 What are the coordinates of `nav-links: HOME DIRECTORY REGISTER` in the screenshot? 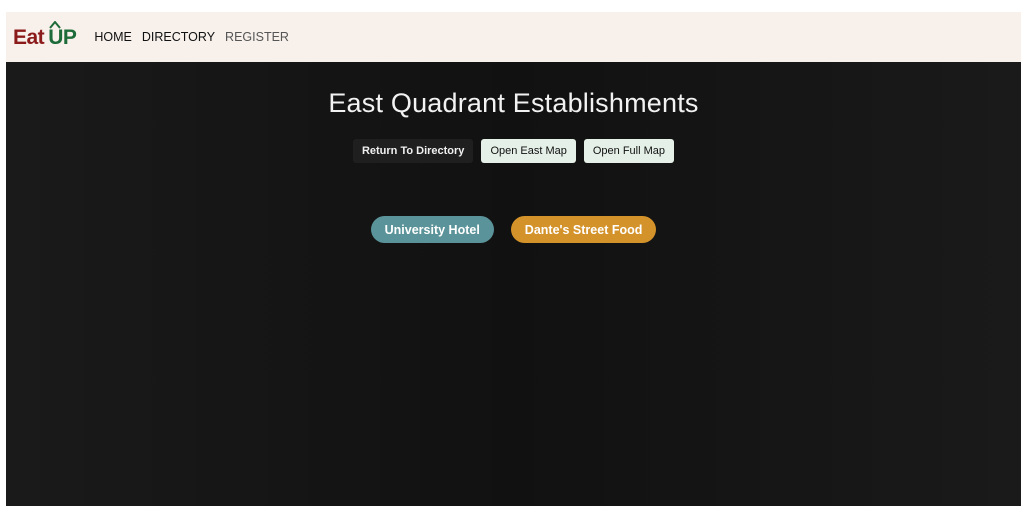 It's located at (191, 37).